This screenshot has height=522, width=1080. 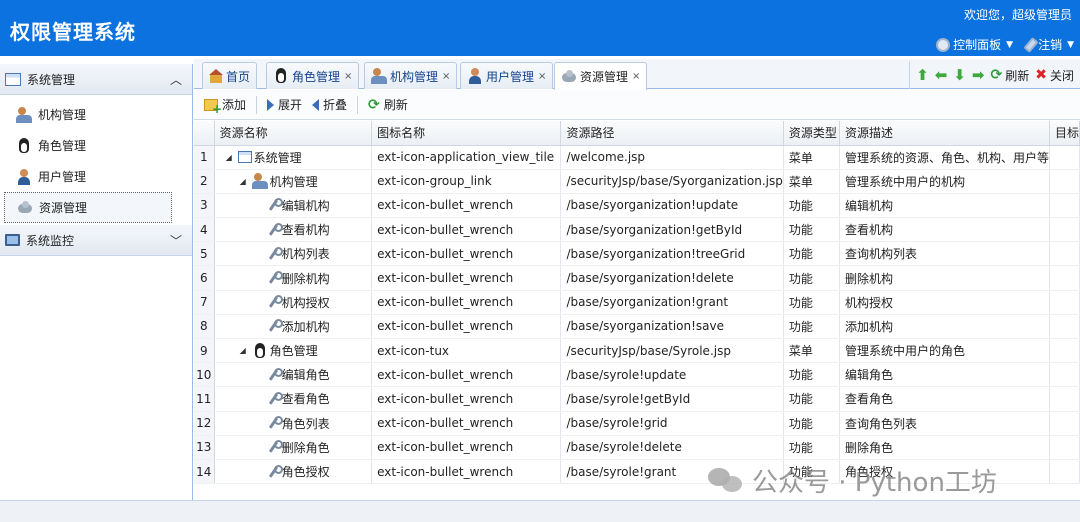 What do you see at coordinates (305, 230) in the screenshot?
I see `resource-name: 查看机构` at bounding box center [305, 230].